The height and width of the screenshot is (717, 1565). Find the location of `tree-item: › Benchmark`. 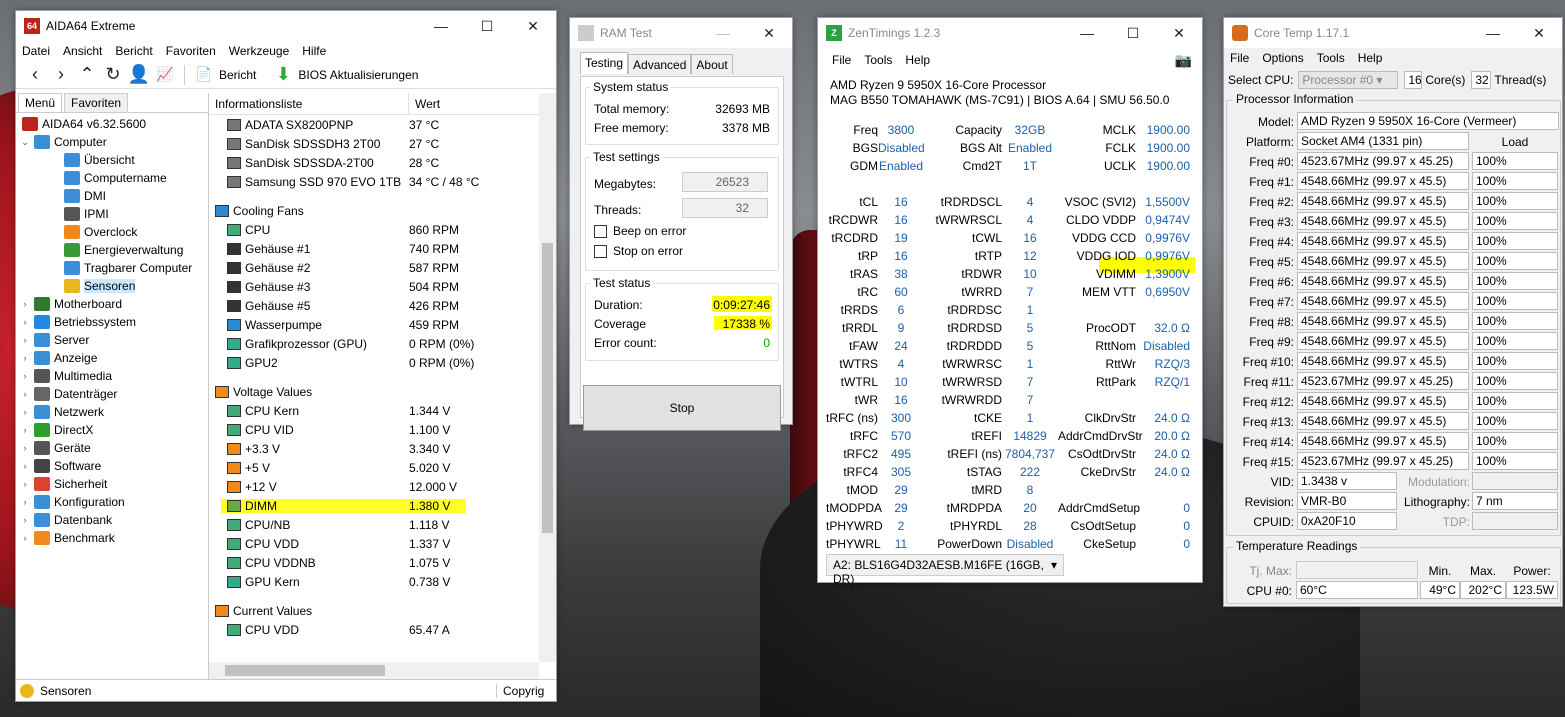

tree-item: › Benchmark is located at coordinates (112, 538).